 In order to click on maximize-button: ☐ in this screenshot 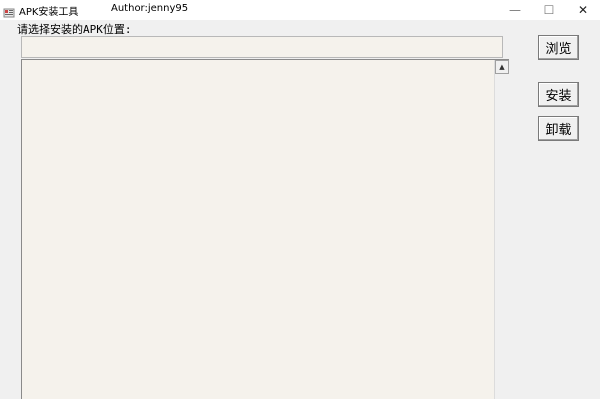, I will do `click(549, 10)`.